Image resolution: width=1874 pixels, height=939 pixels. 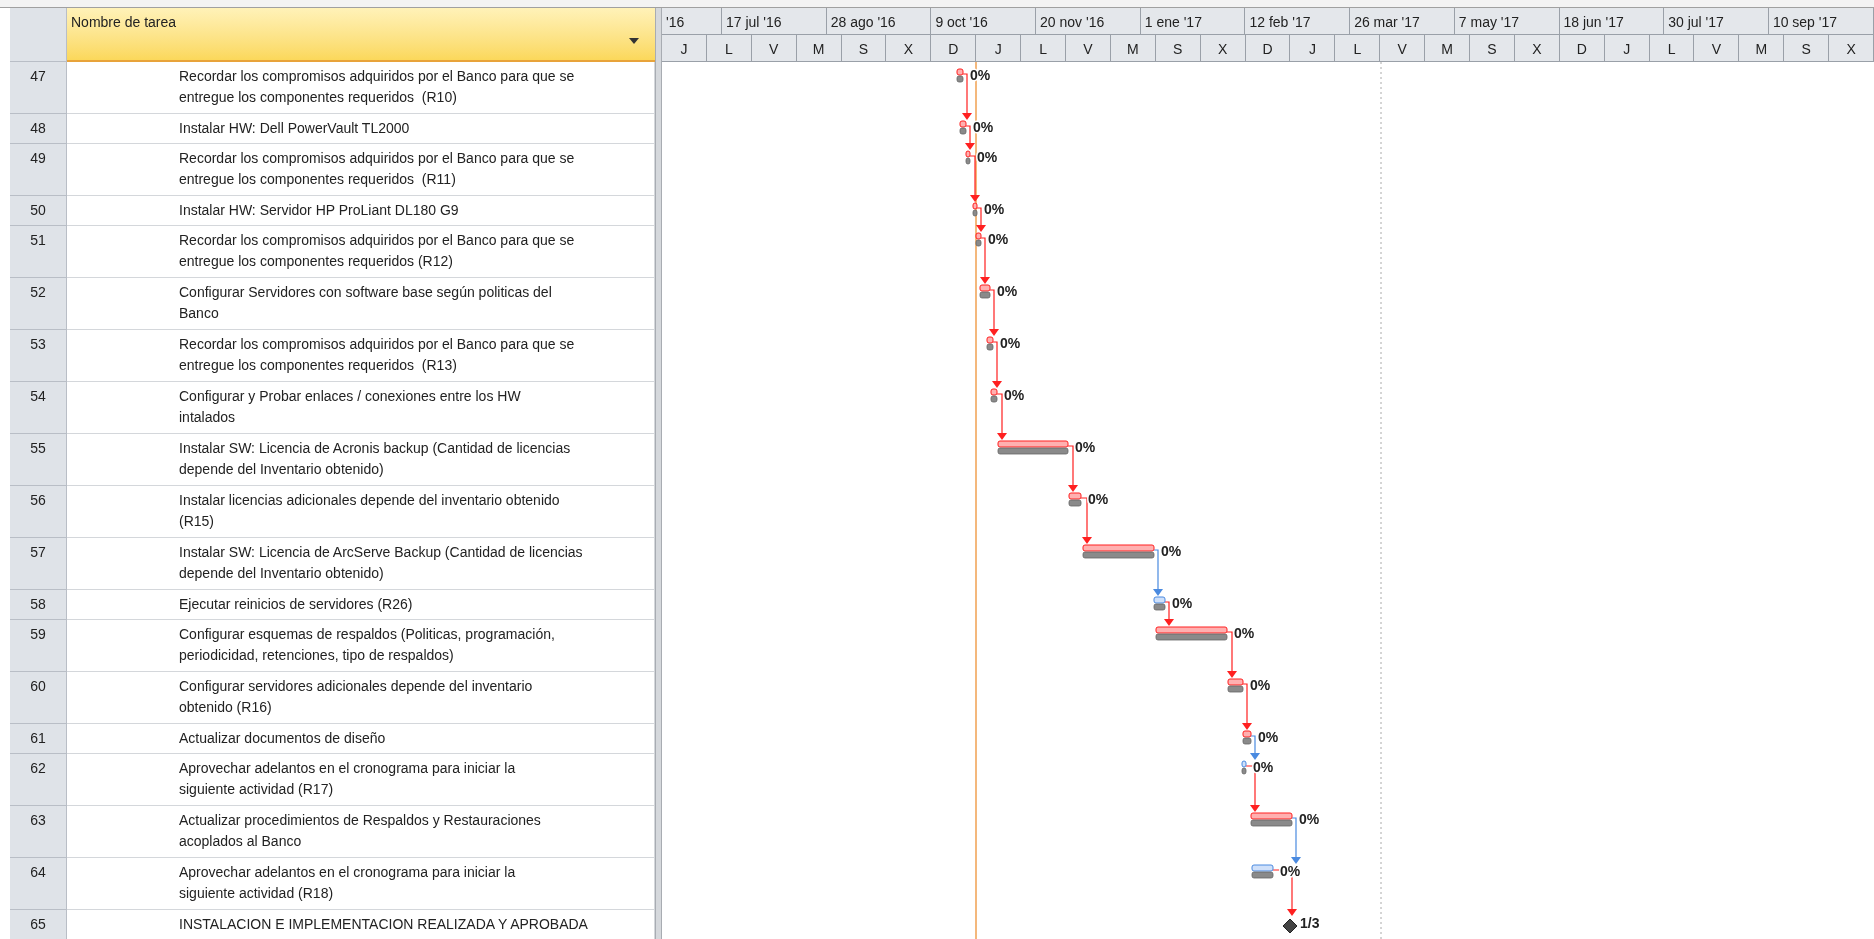 What do you see at coordinates (38, 512) in the screenshot?
I see `row-number: 56` at bounding box center [38, 512].